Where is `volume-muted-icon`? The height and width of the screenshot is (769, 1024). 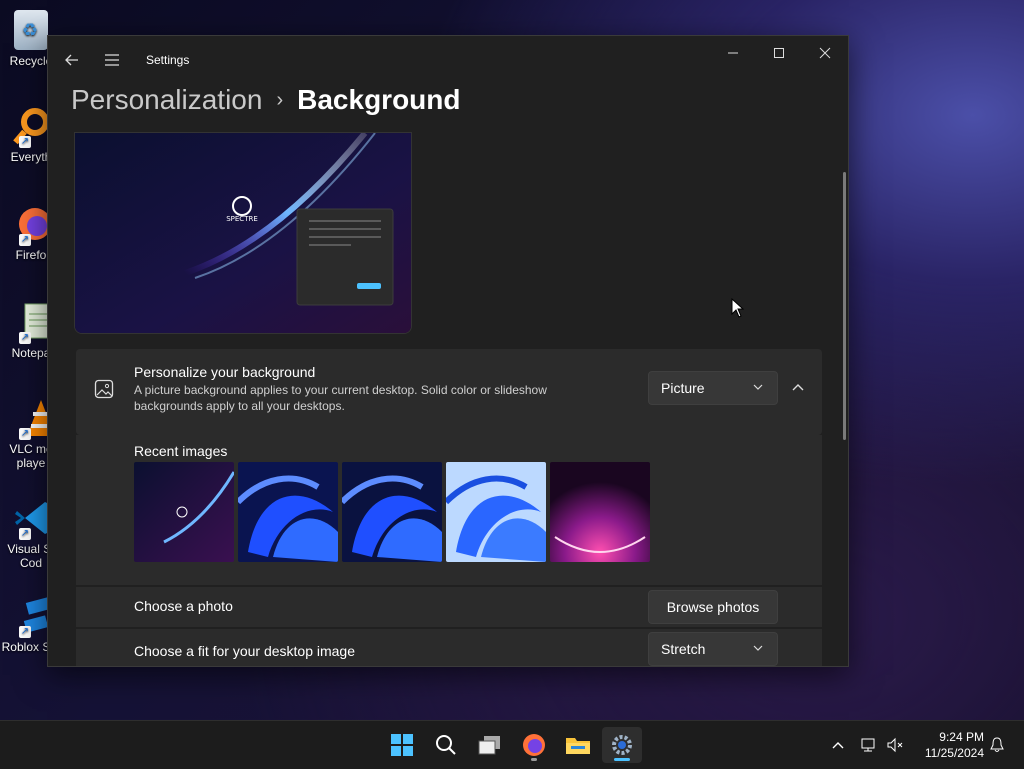 volume-muted-icon is located at coordinates (895, 745).